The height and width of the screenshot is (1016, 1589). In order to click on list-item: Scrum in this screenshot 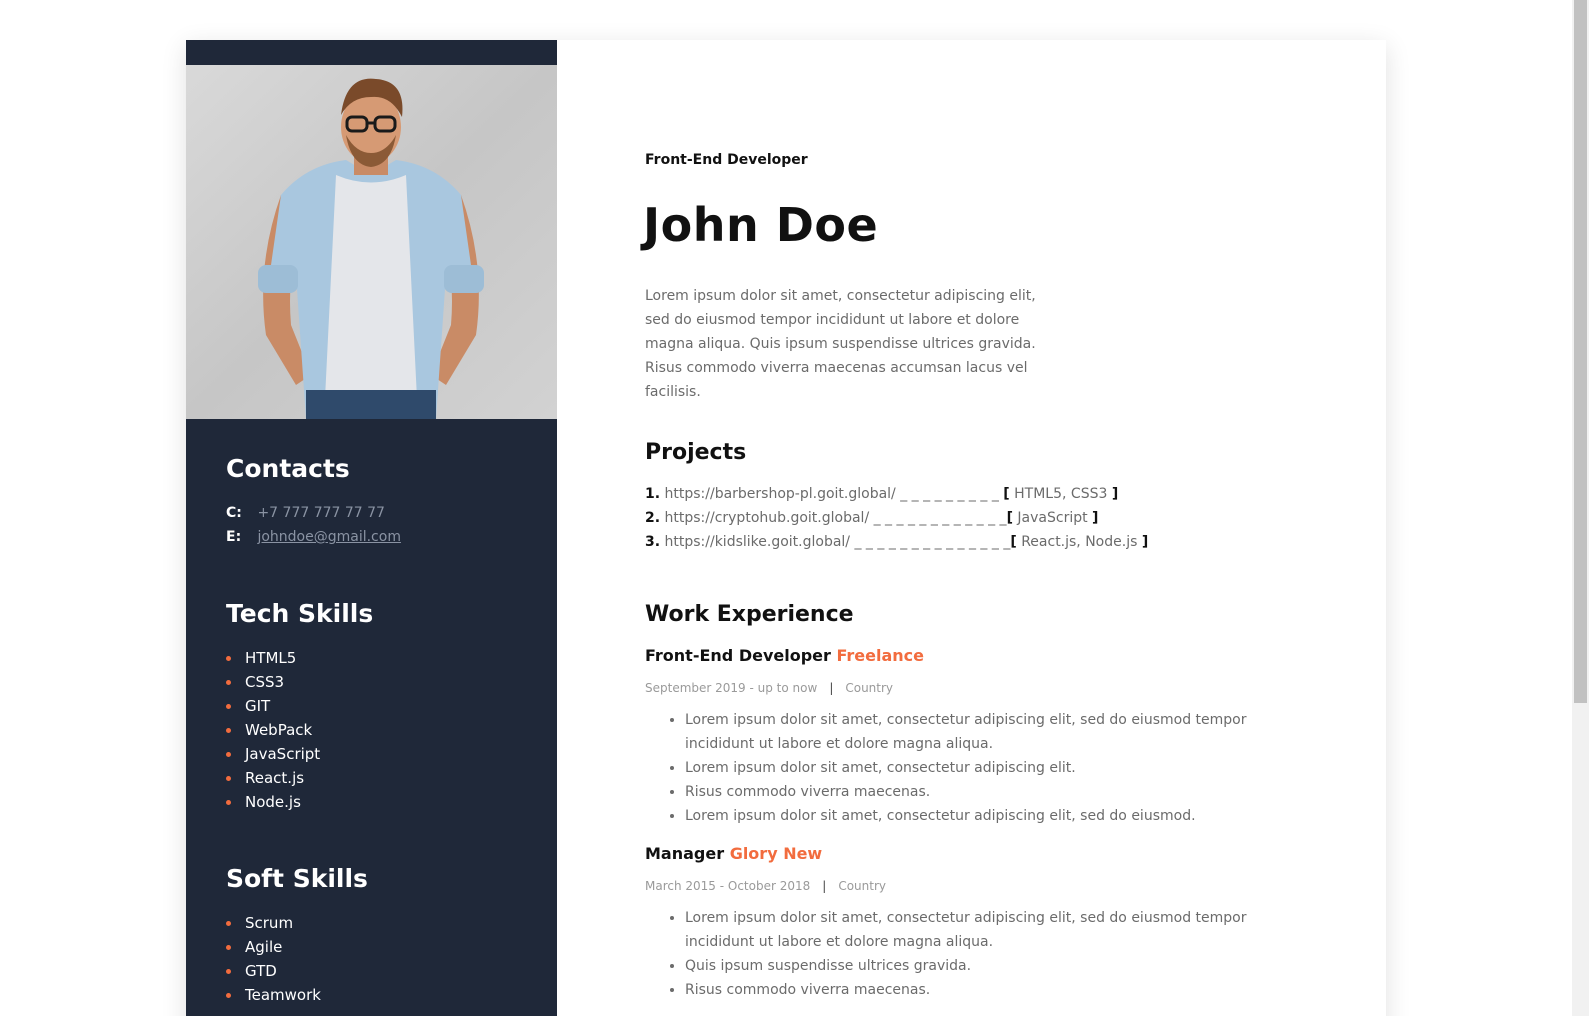, I will do `click(376, 923)`.